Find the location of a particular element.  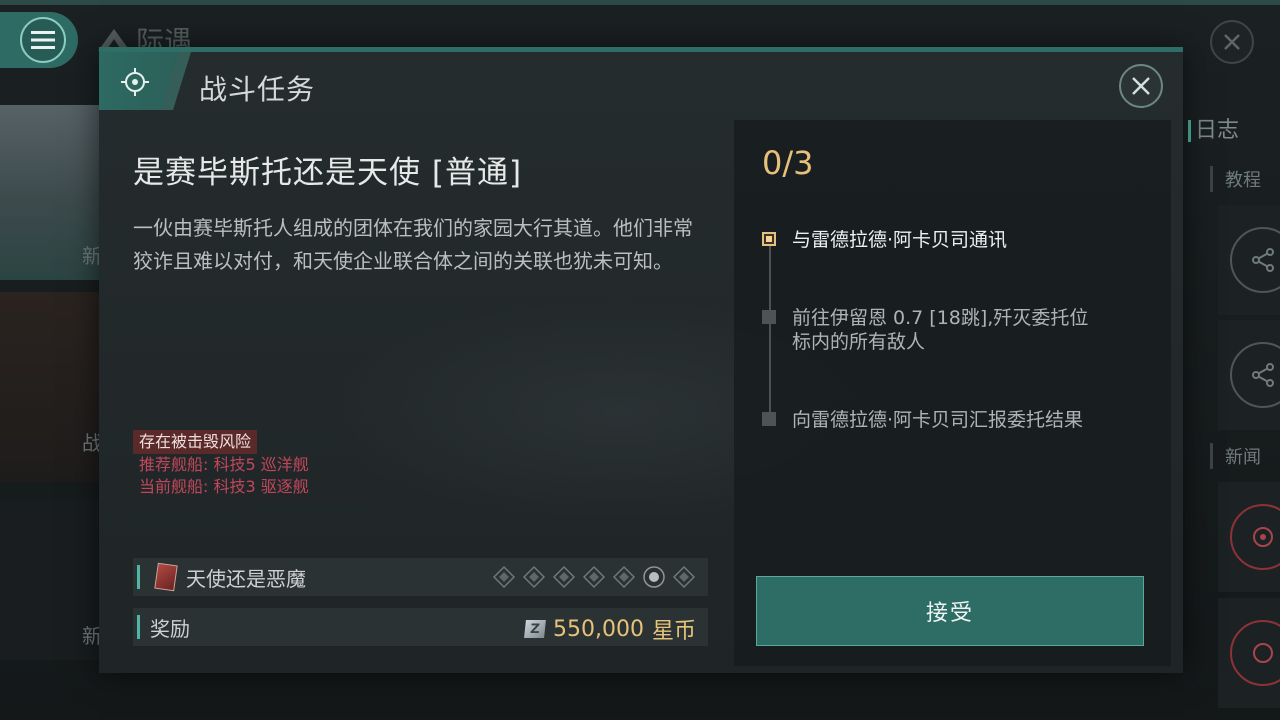

objective-item: 向雷德拉德·阿卡贝司汇报委托结果 is located at coordinates (927, 420).